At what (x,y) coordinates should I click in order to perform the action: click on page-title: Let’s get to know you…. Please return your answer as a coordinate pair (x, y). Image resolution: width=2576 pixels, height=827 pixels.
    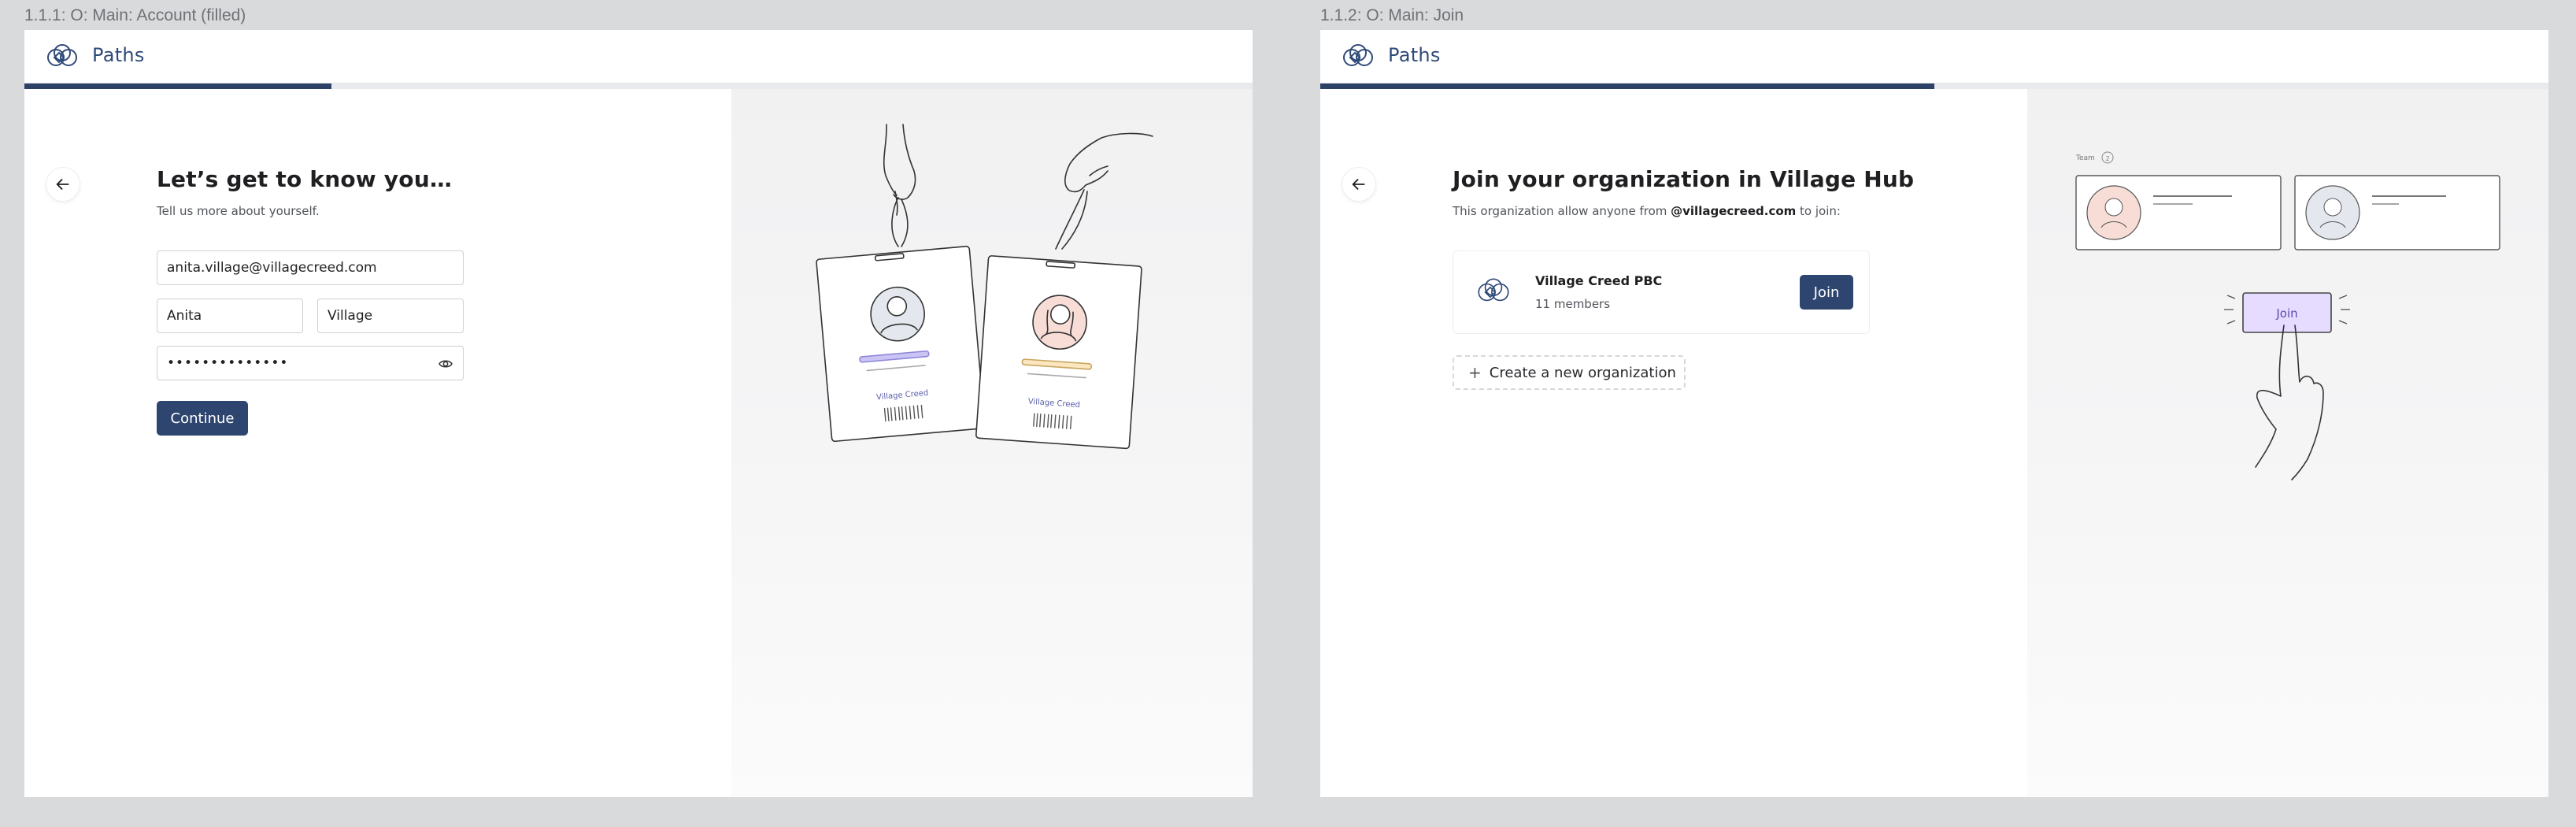
    Looking at the image, I should click on (305, 179).